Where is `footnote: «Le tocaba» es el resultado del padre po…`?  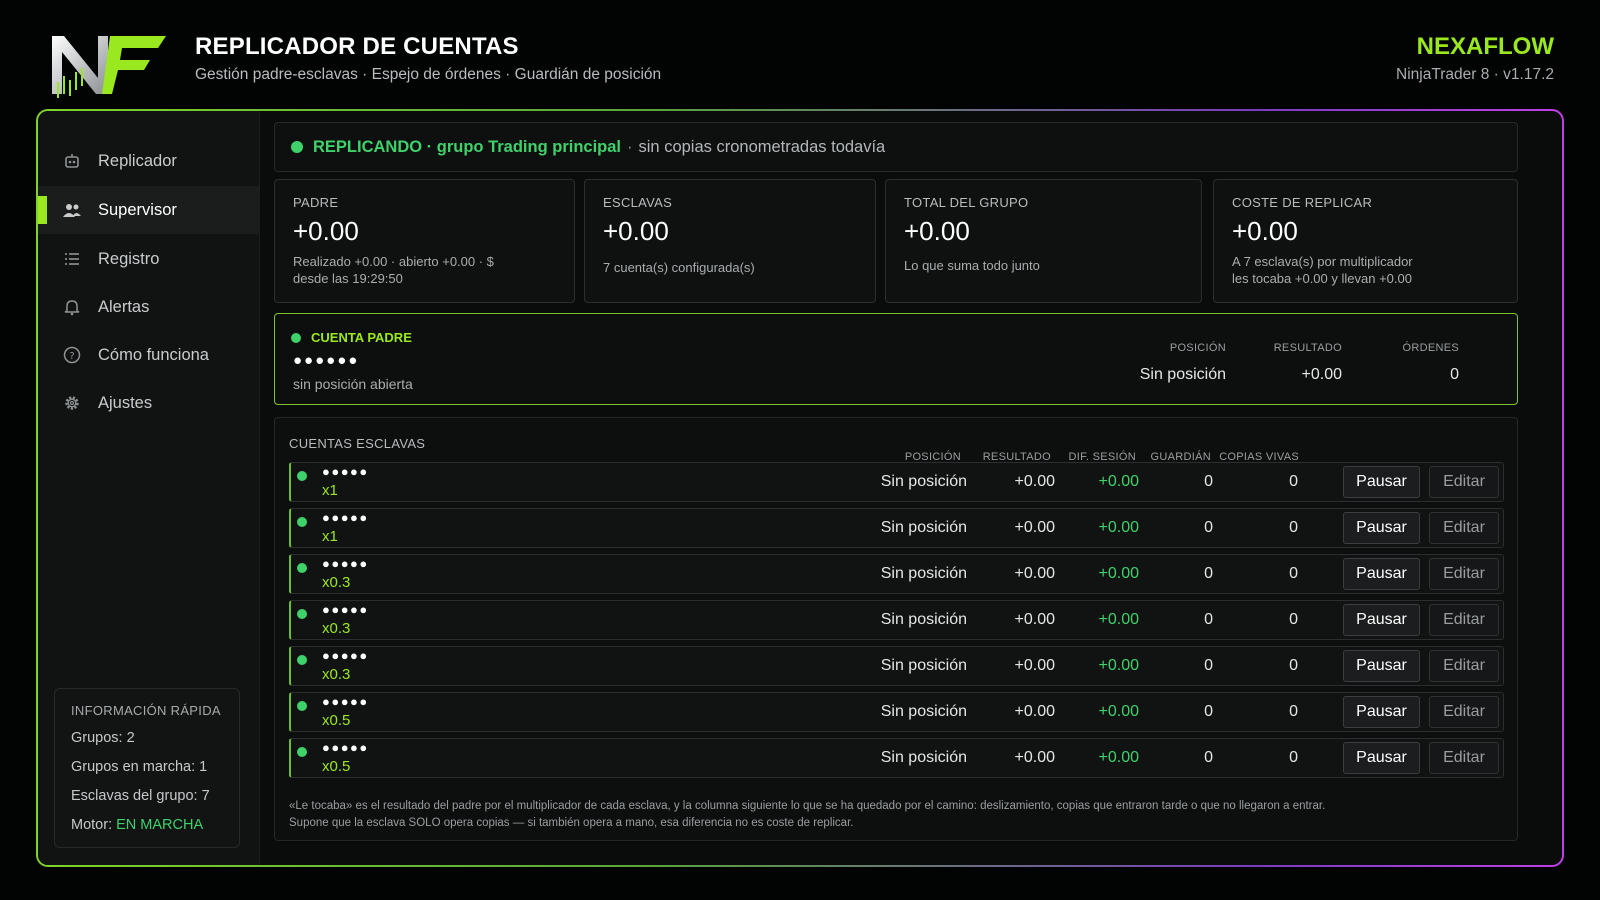 footnote: «Le tocaba» es el resultado del padre po… is located at coordinates (807, 815).